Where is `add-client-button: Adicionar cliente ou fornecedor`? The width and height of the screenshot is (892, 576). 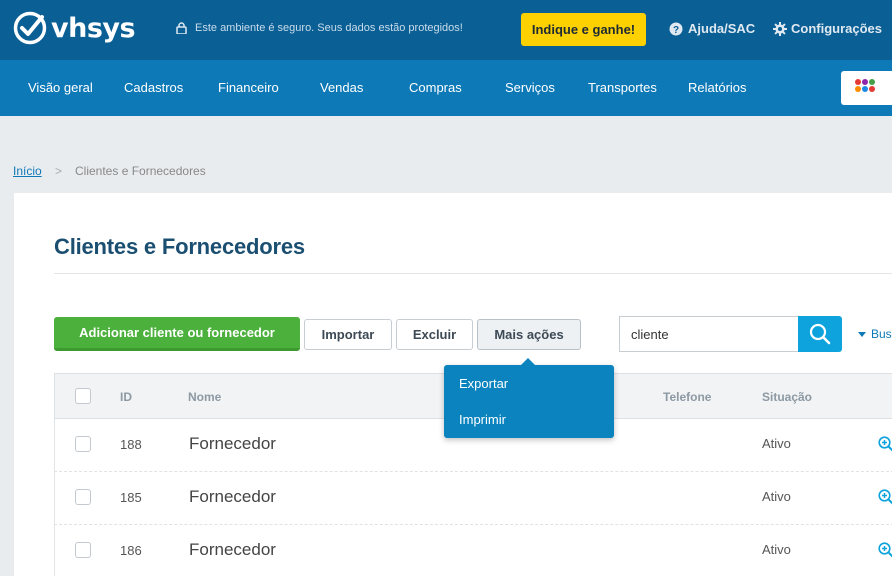 add-client-button: Adicionar cliente ou fornecedor is located at coordinates (177, 334).